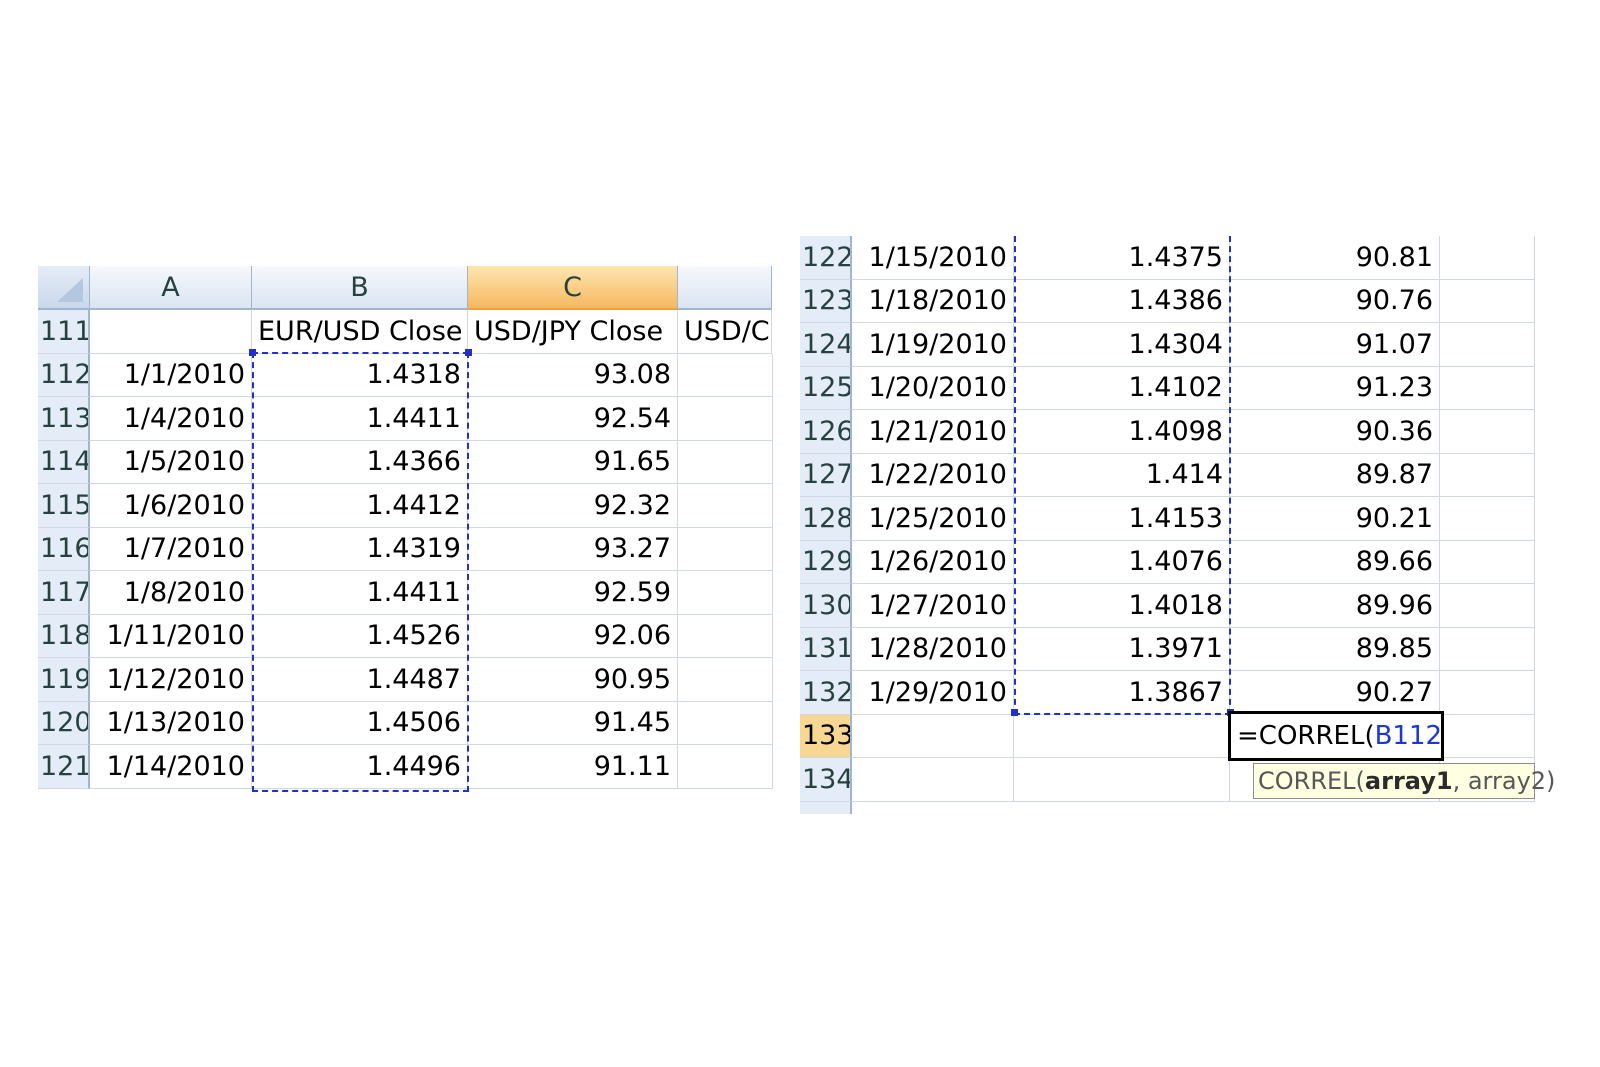 The width and height of the screenshot is (1600, 1067). What do you see at coordinates (1336, 736) in the screenshot?
I see `formula-edit-cell-c133: =CORREL(B112:B132` at bounding box center [1336, 736].